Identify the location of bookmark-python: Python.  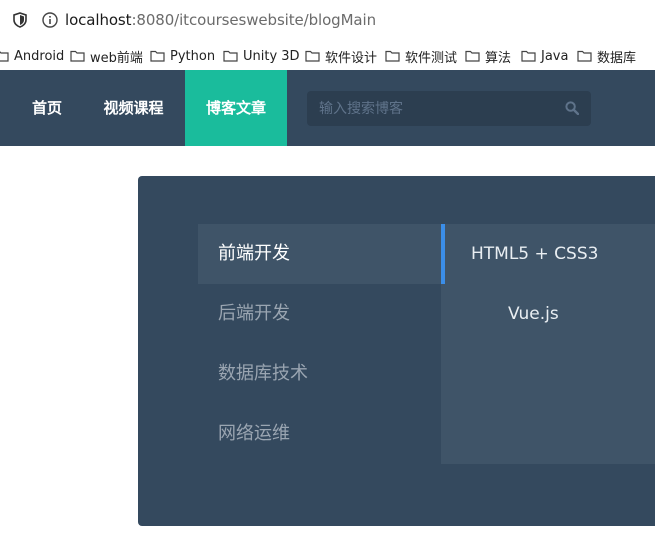
(182, 56).